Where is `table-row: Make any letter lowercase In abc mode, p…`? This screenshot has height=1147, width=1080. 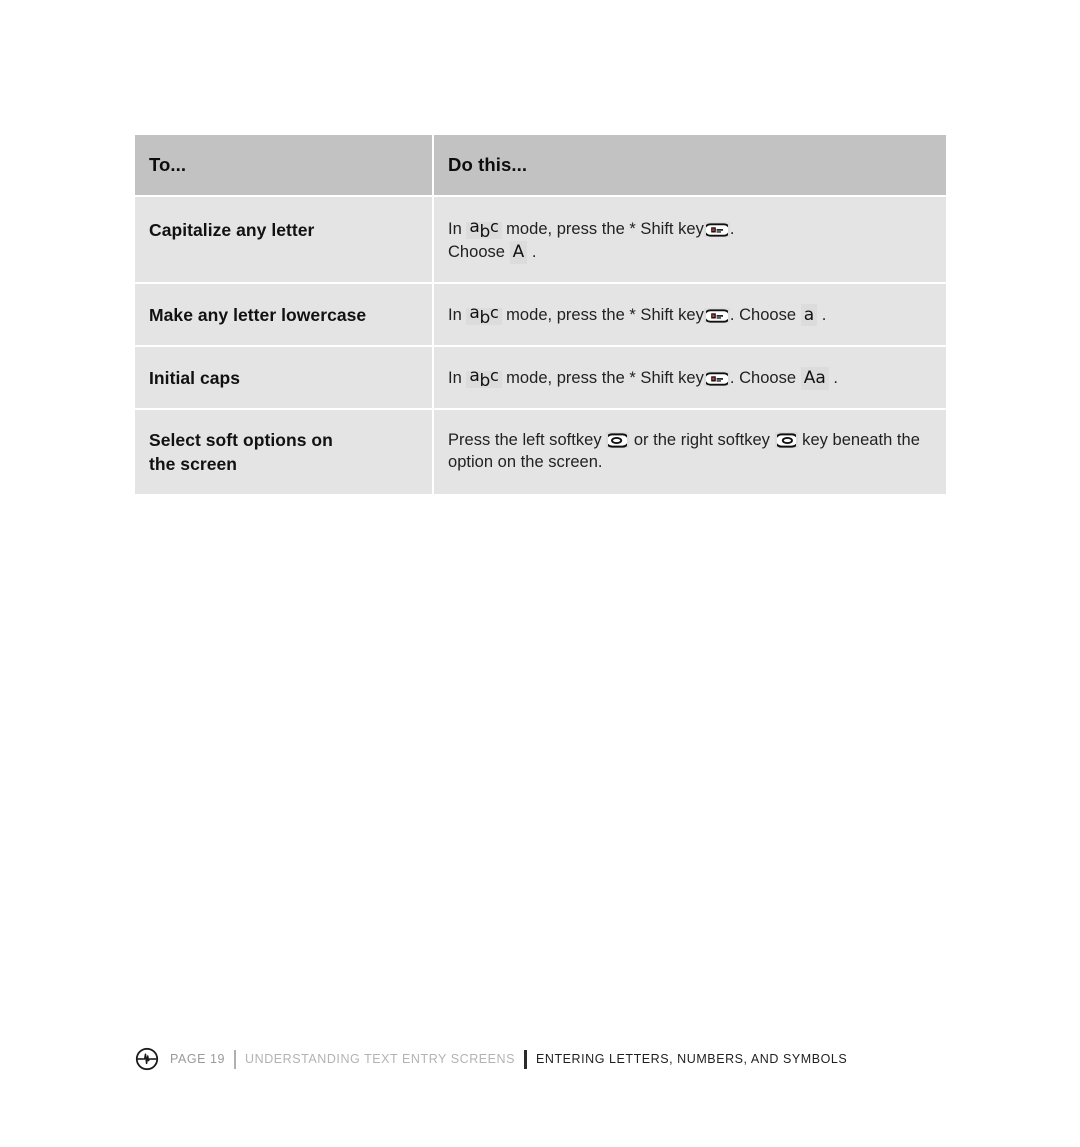
table-row: Make any letter lowercase In abc mode, p… is located at coordinates (540, 314).